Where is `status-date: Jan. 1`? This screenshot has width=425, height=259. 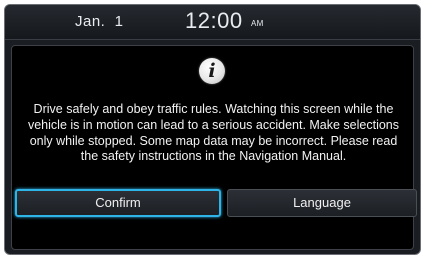
status-date: Jan. 1 is located at coordinates (99, 21).